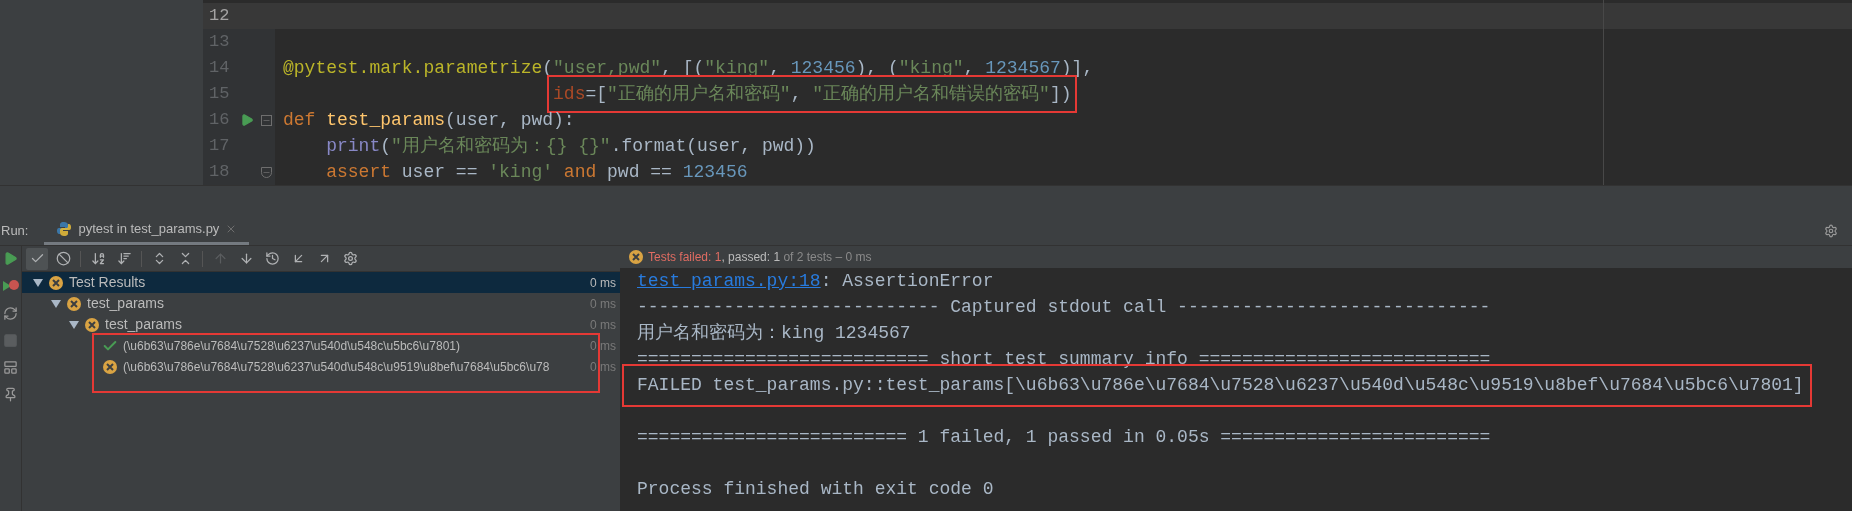  What do you see at coordinates (760, 257) in the screenshot?
I see `test-status-text: Tests failed: 1, passed: 1 of 2 tests – 0 ms` at bounding box center [760, 257].